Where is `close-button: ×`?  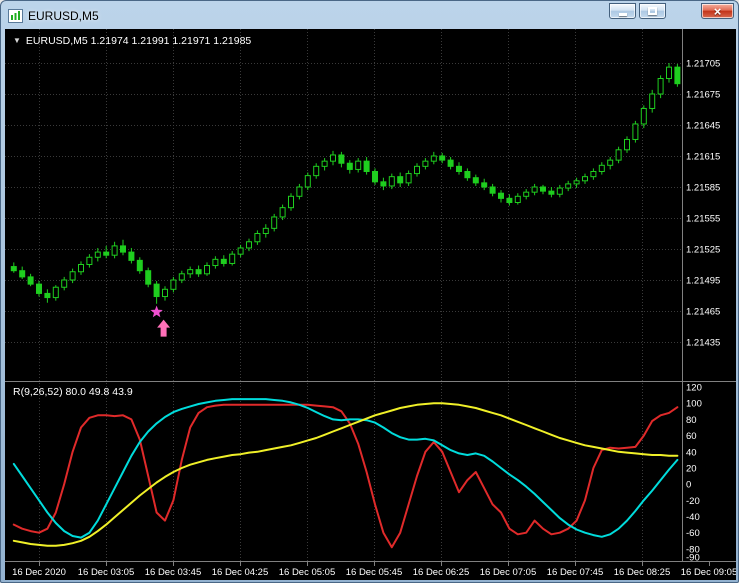
close-button: × is located at coordinates (717, 11).